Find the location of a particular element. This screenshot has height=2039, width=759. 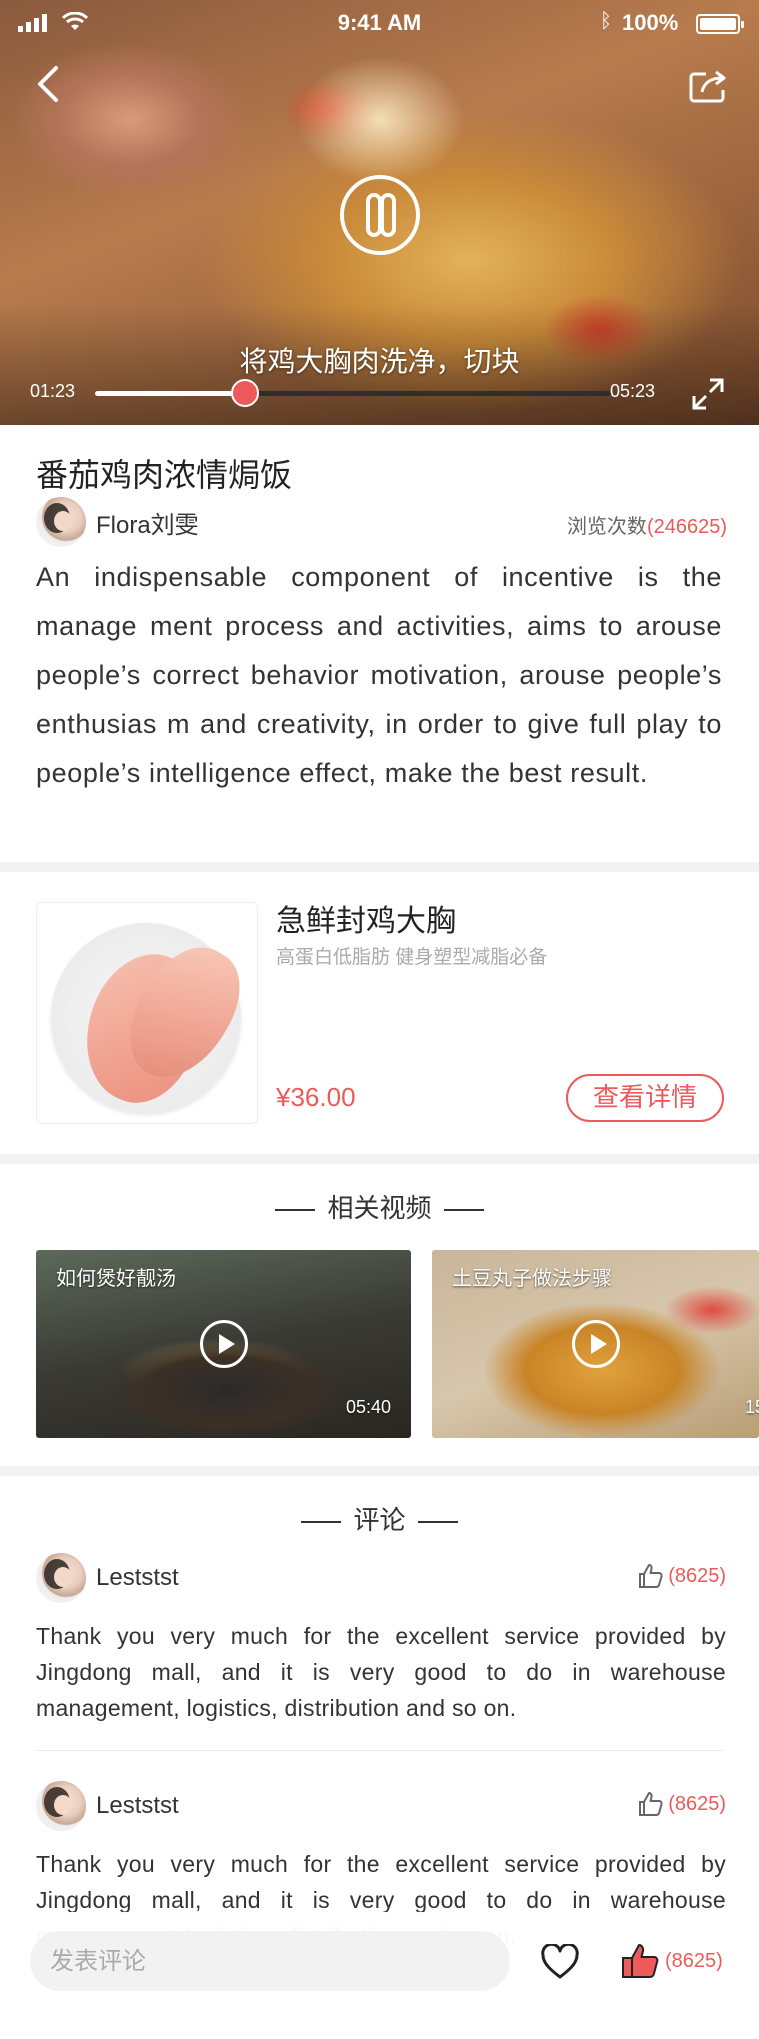

heart-icon is located at coordinates (560, 1962).